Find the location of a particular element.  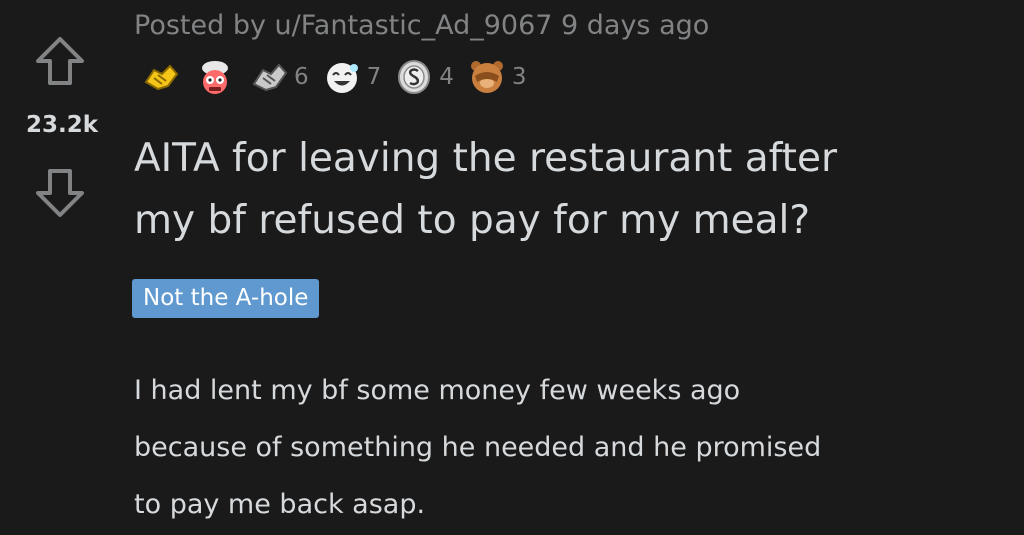

award-count: 7 is located at coordinates (374, 77).